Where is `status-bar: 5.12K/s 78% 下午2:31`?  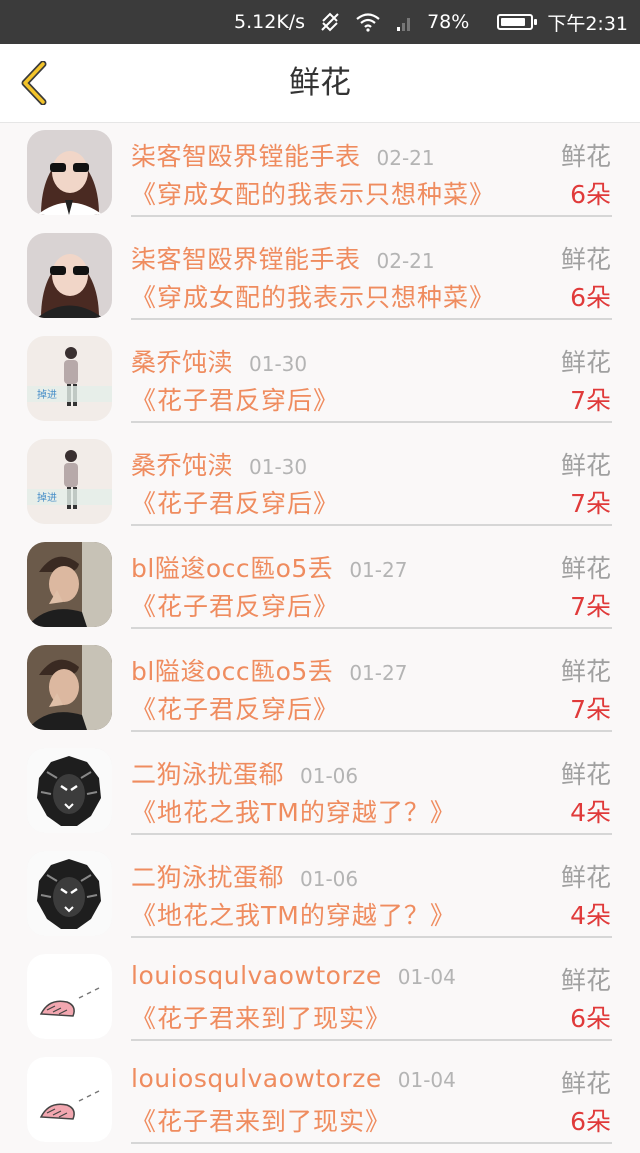
status-bar: 5.12K/s 78% 下午2:31 is located at coordinates (320, 22).